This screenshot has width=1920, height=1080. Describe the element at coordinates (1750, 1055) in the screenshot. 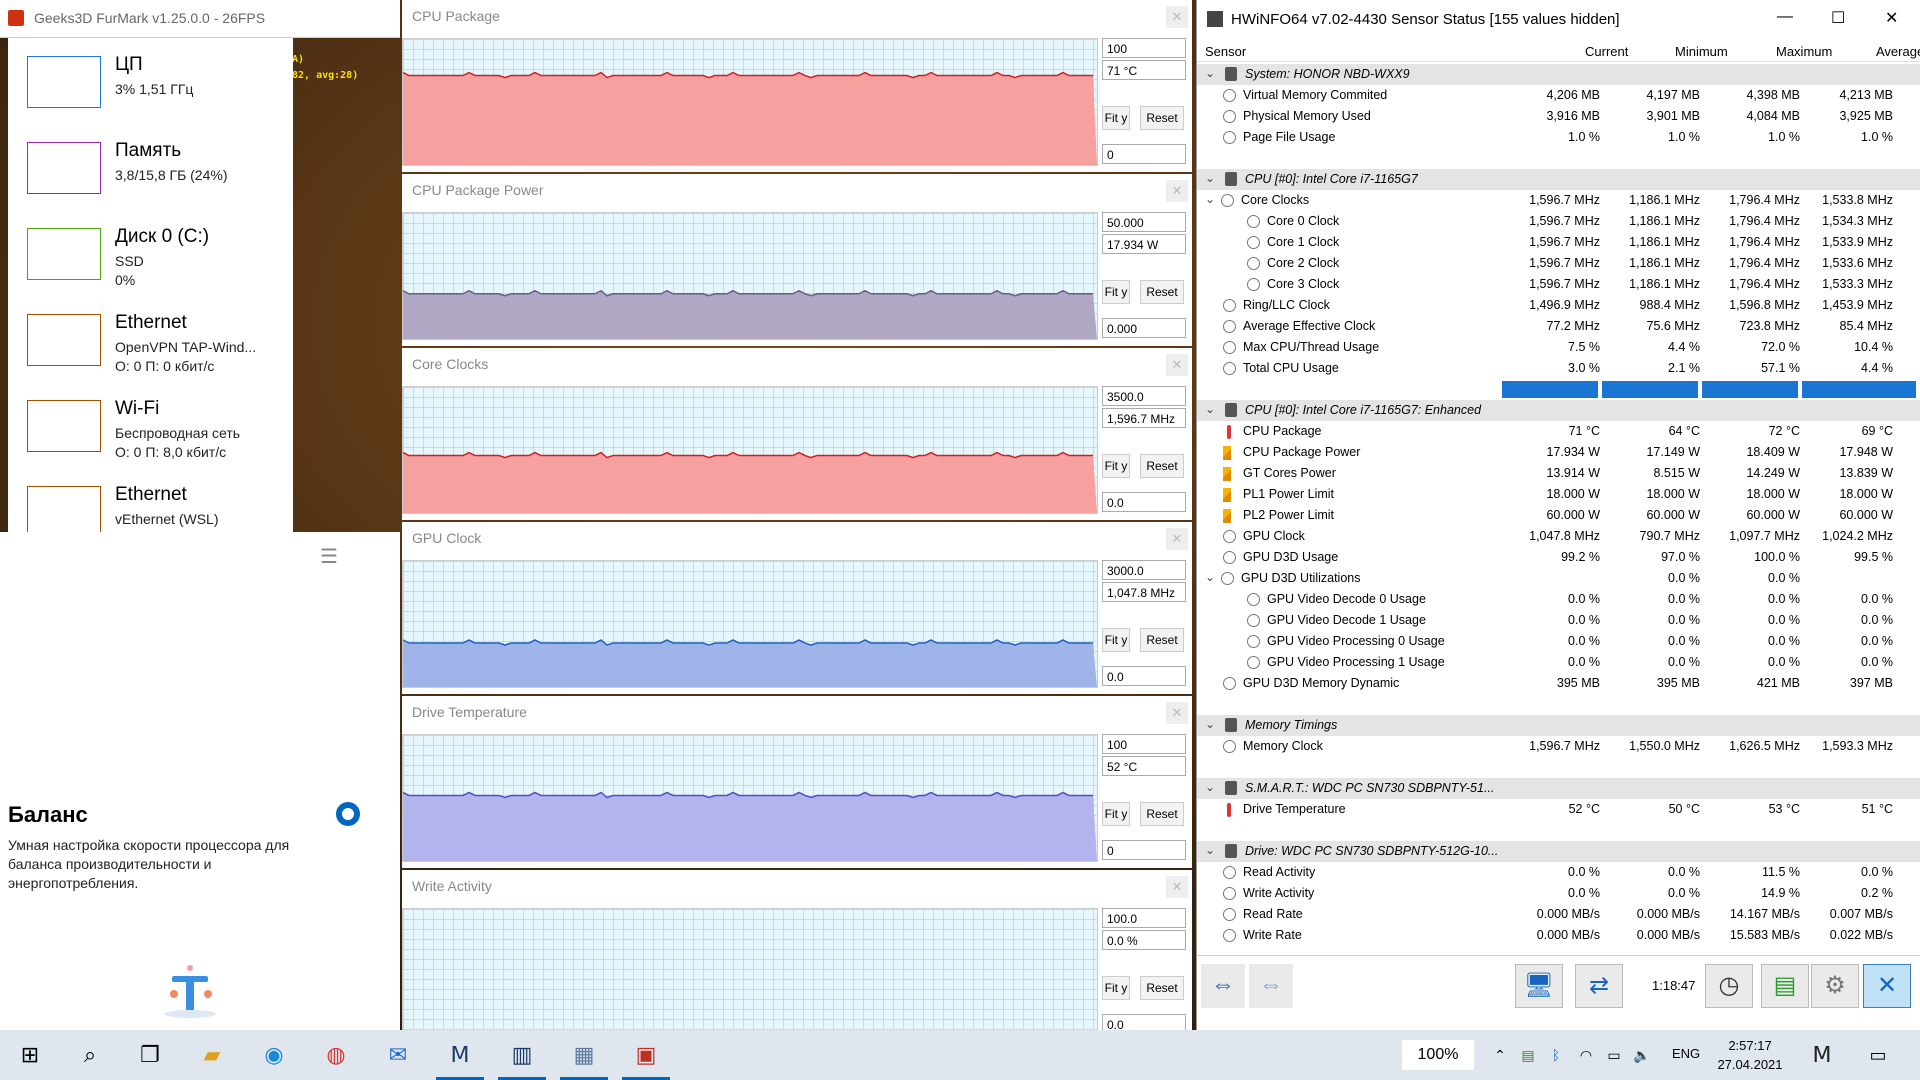

I see `taskbar-clock: 2:57:17 27.04.2021` at that location.